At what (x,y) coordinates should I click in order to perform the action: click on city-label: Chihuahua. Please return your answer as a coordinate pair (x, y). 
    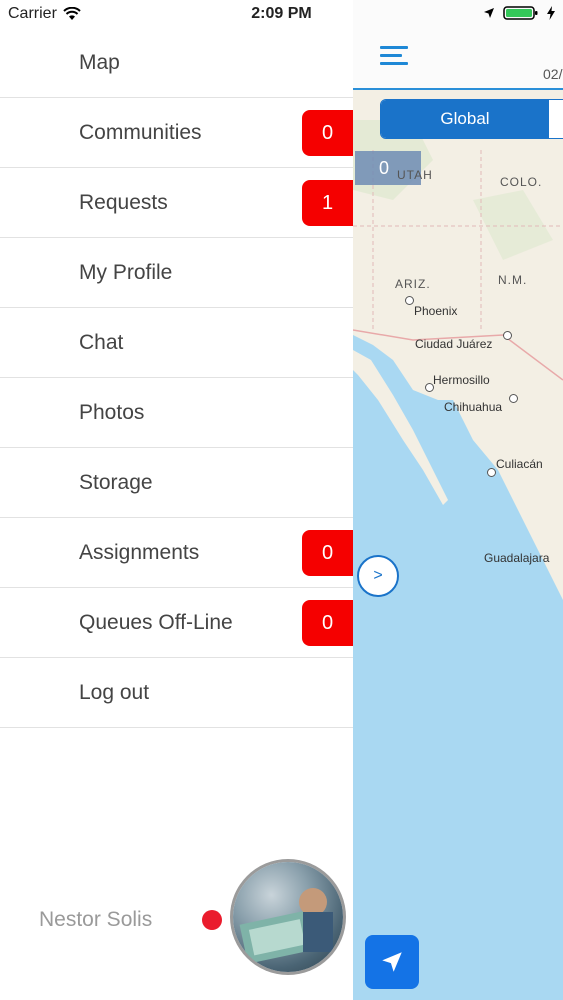
    Looking at the image, I should click on (473, 407).